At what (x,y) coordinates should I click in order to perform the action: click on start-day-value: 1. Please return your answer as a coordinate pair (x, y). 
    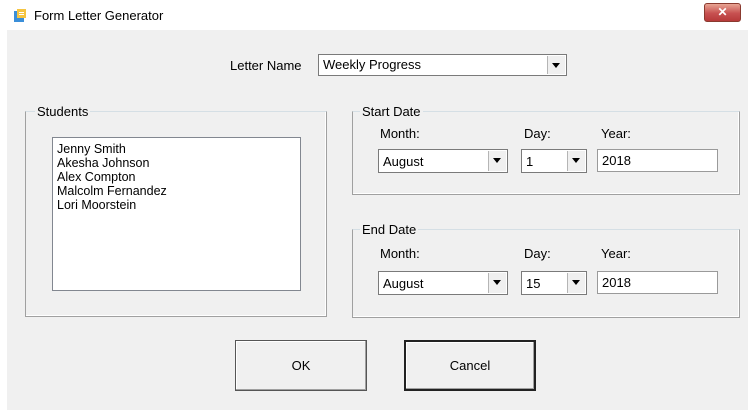
    Looking at the image, I should click on (530, 161).